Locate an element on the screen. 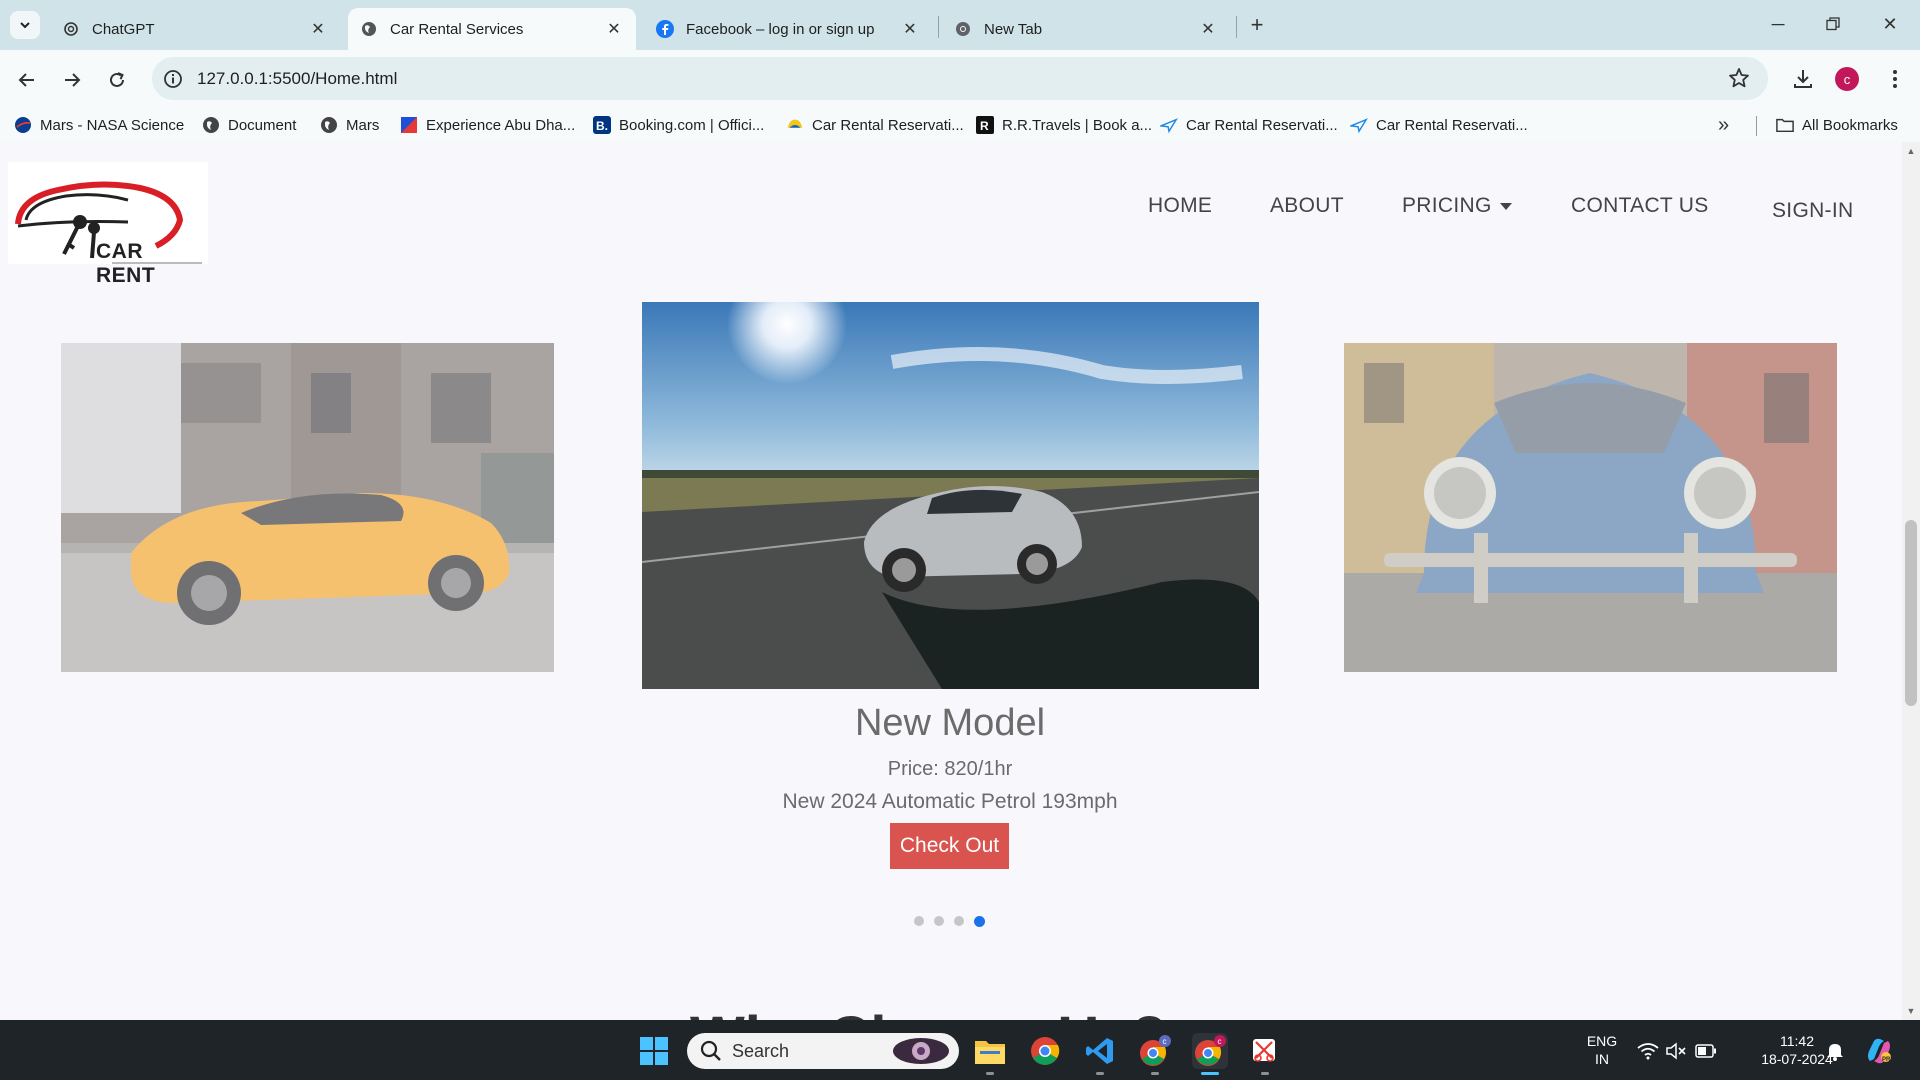  nav-pricing: PRICING is located at coordinates (1457, 206).